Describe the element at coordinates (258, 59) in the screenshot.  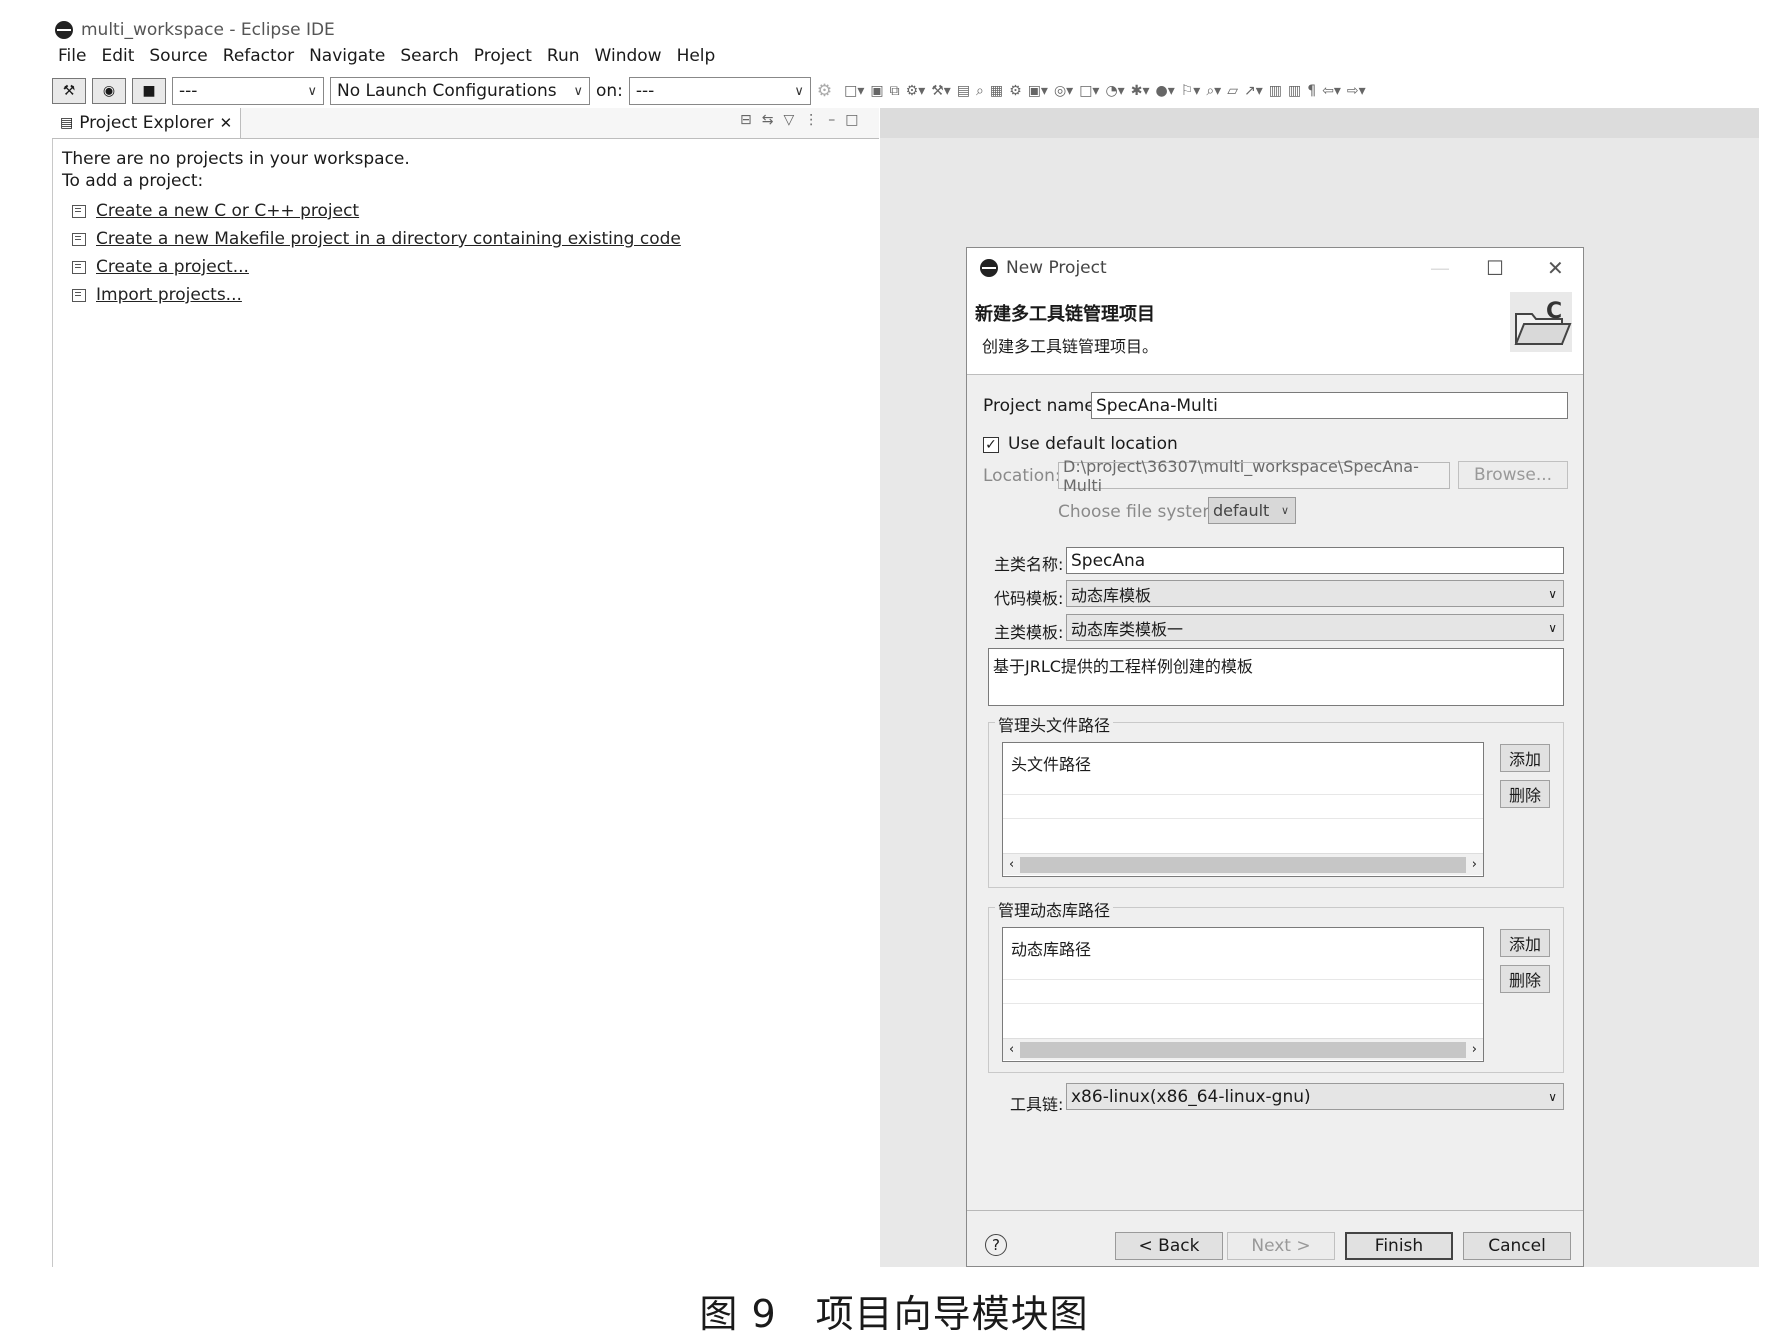
I see `menu-refactor: Refactor` at that location.